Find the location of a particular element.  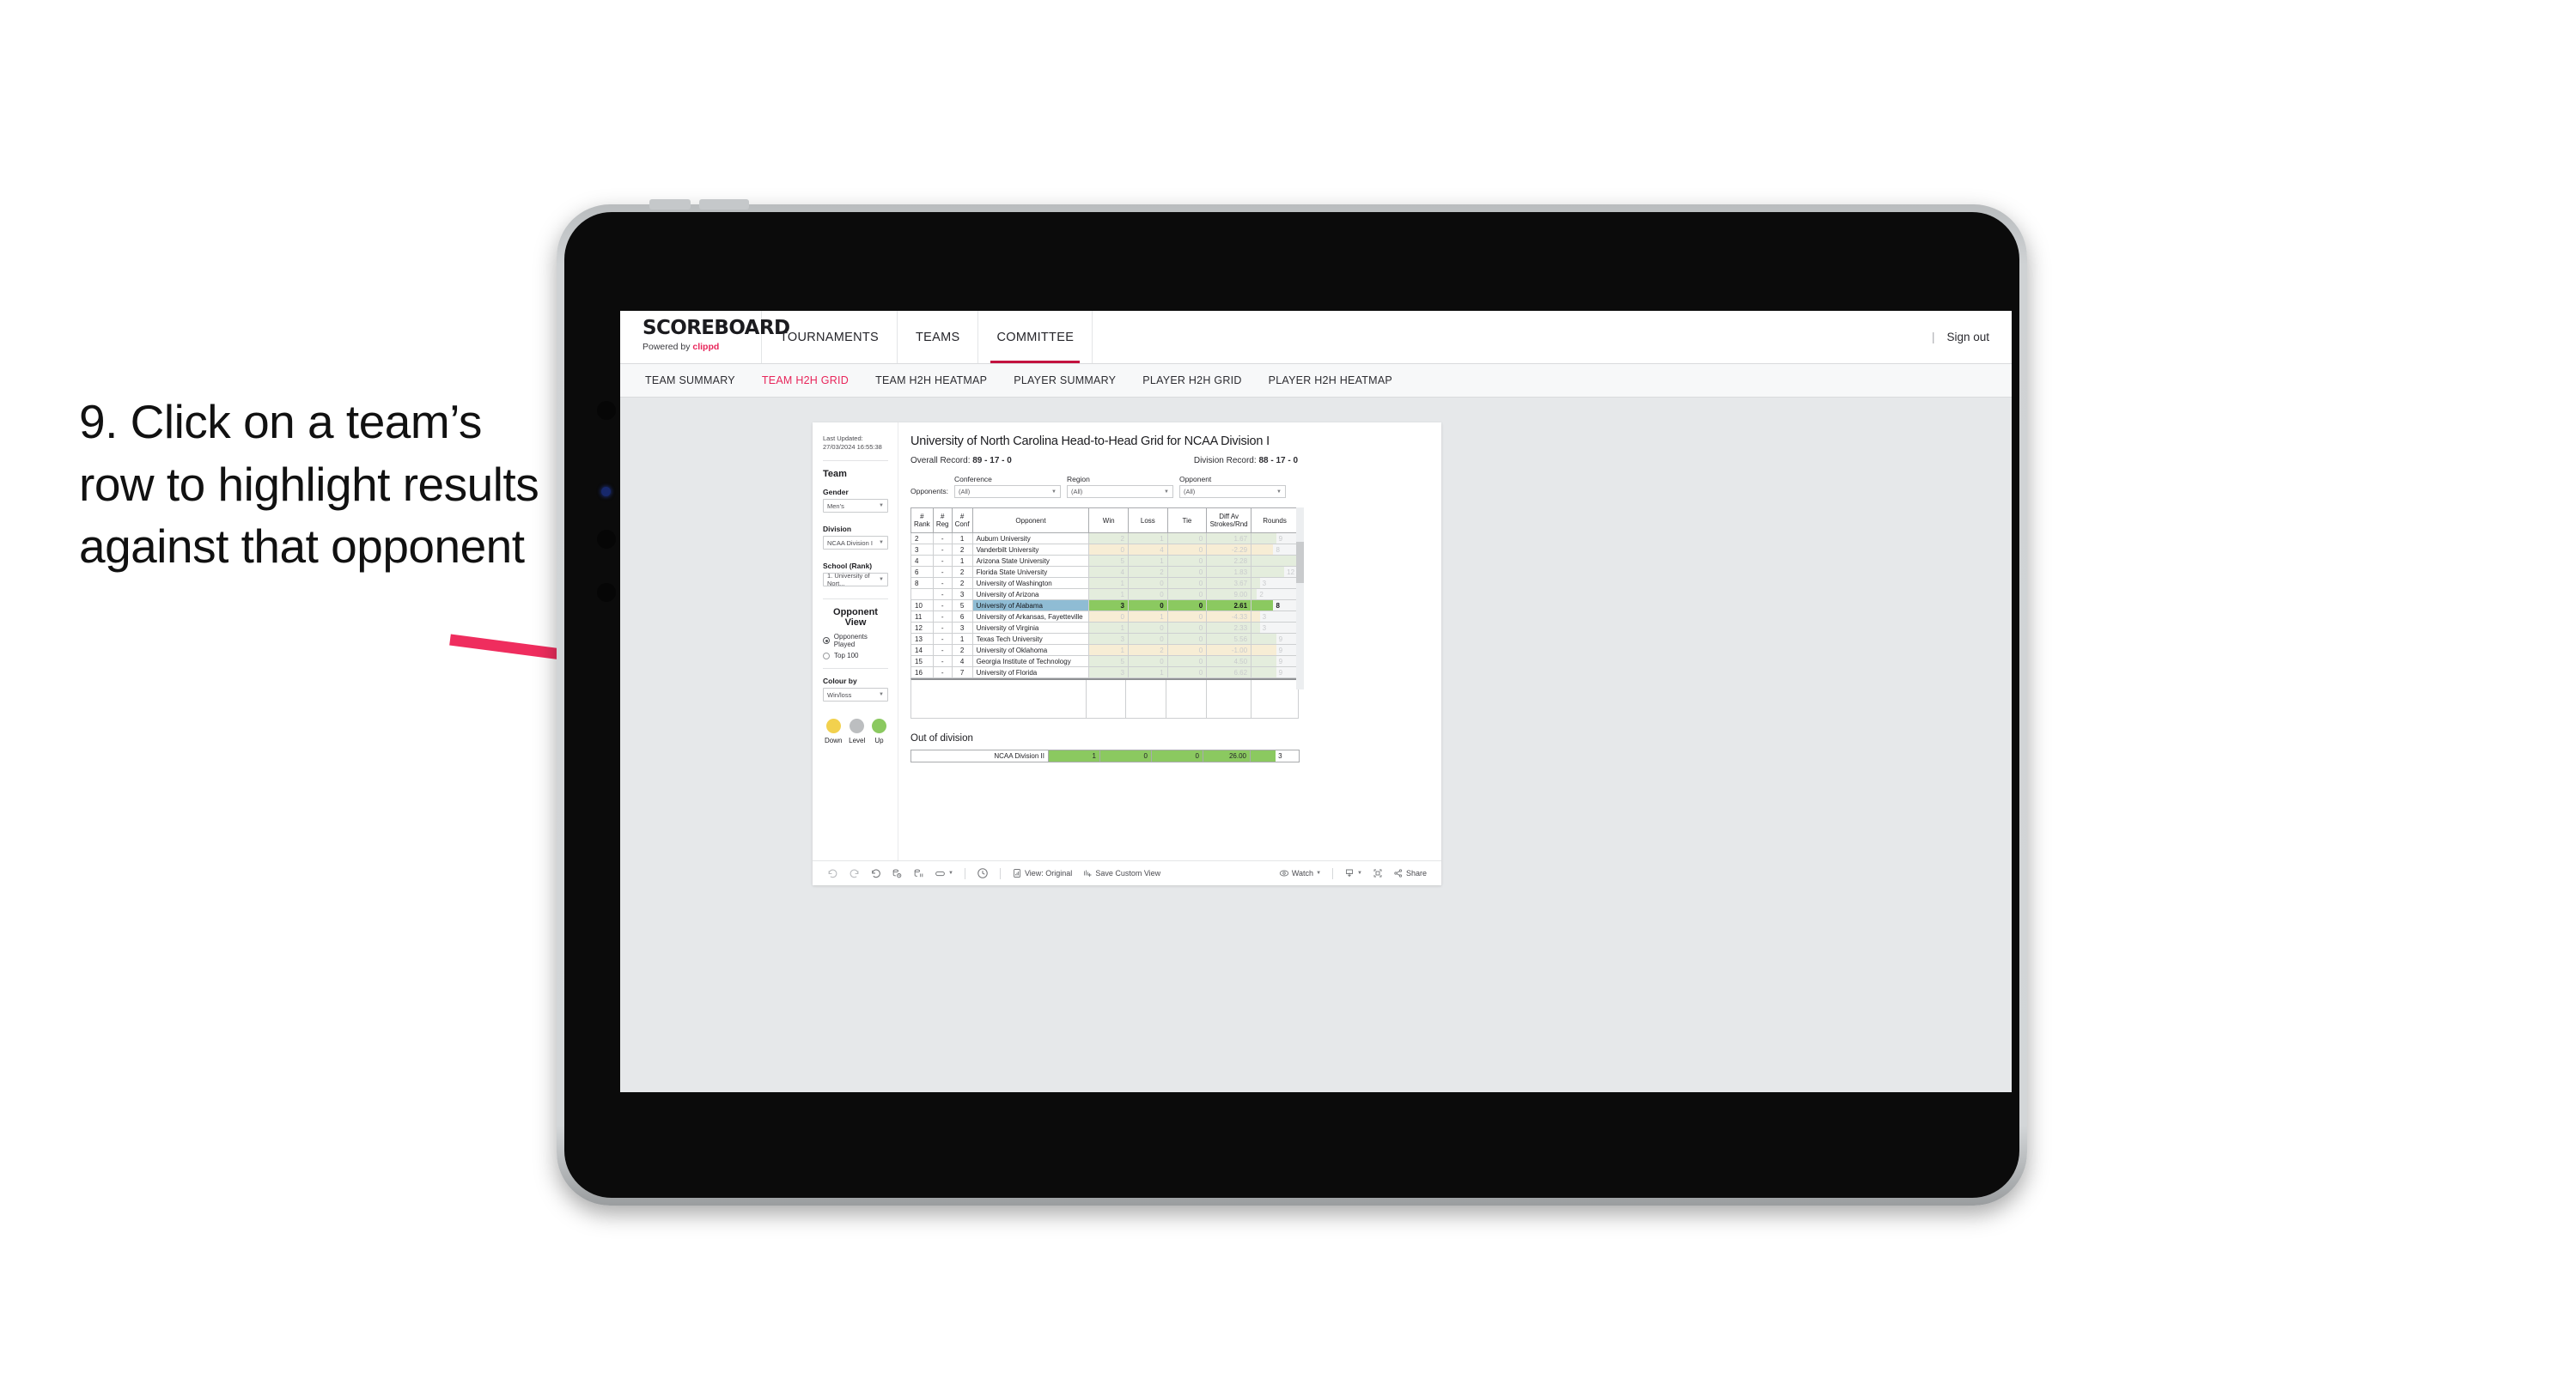

volume-down-button is located at coordinates (724, 204).